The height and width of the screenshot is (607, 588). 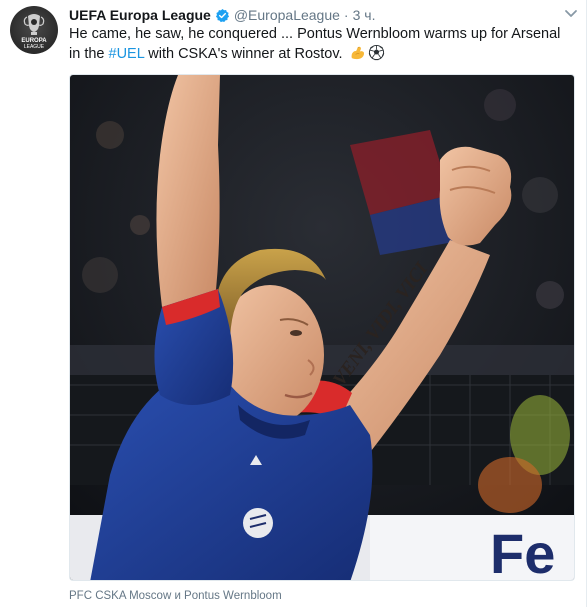 I want to click on europa-league-logo-icon: EUROPA LEAGUE, so click(x=34, y=32).